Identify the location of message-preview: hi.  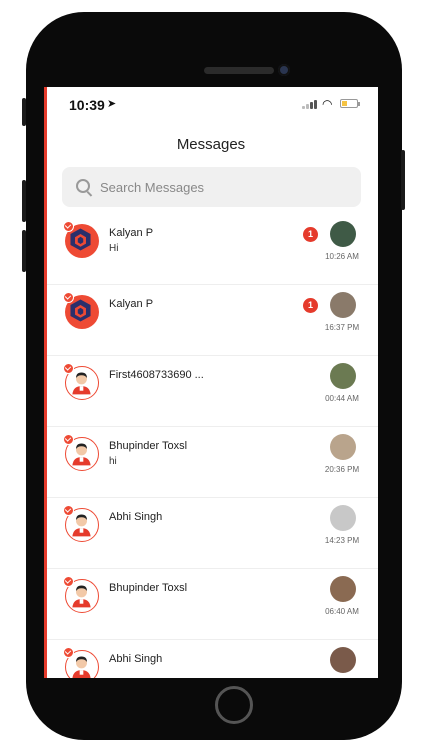
(113, 461).